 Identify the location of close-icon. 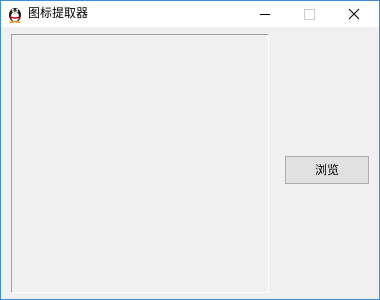
(354, 14).